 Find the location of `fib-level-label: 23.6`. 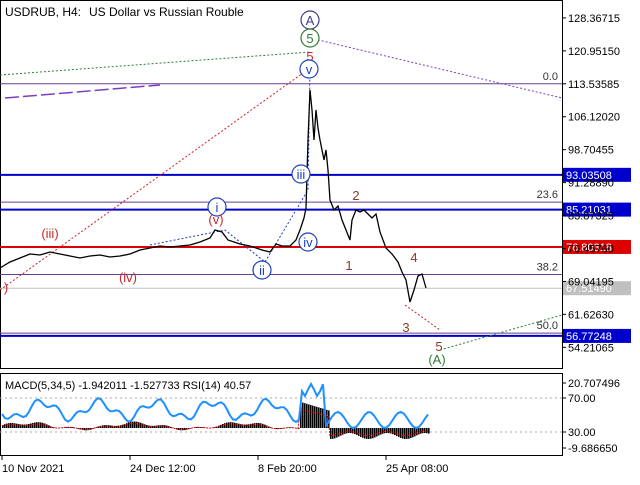

fib-level-label: 23.6 is located at coordinates (547, 195).